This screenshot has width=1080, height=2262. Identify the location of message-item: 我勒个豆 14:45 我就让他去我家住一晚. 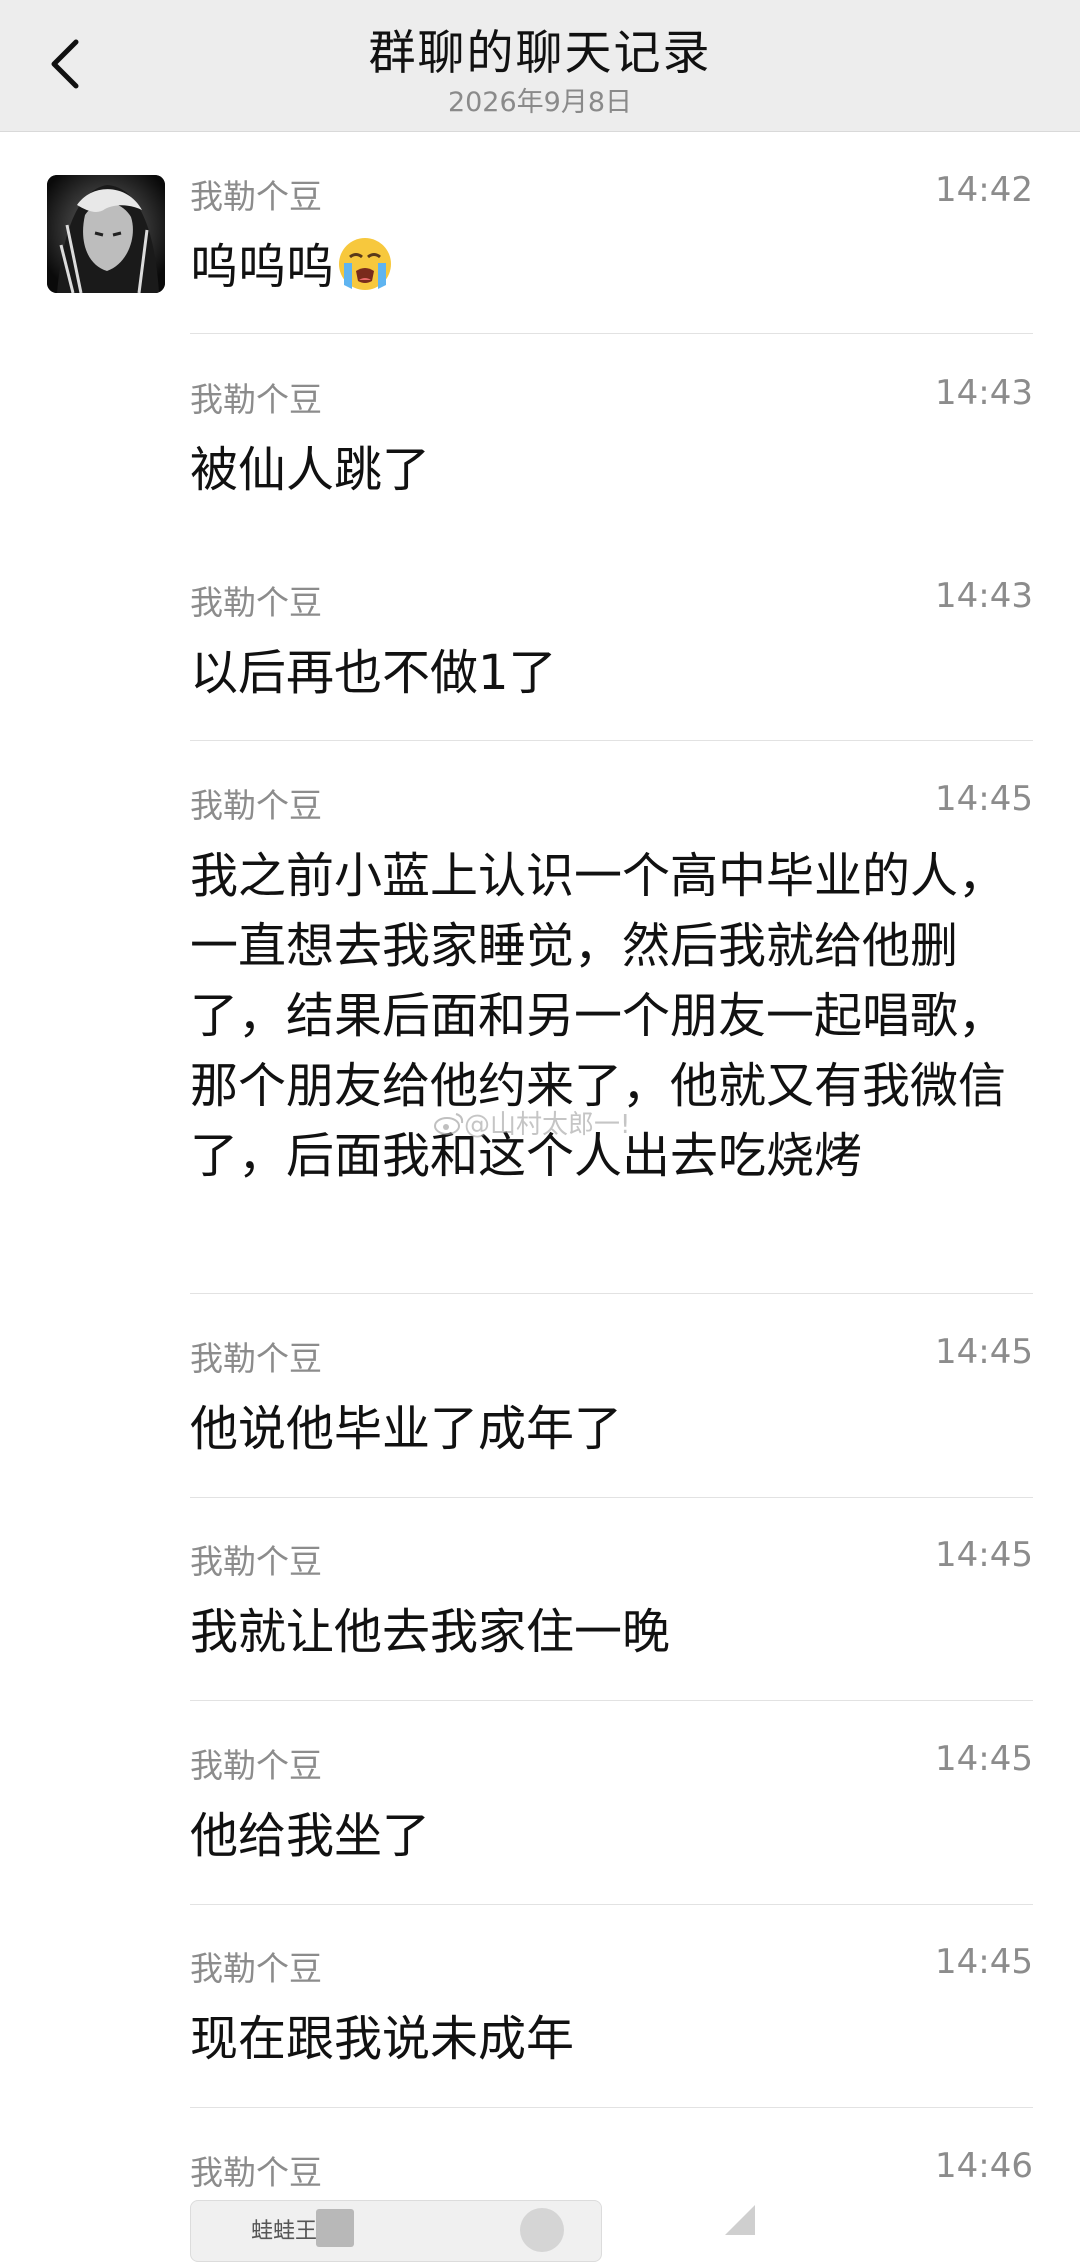
(611, 1597).